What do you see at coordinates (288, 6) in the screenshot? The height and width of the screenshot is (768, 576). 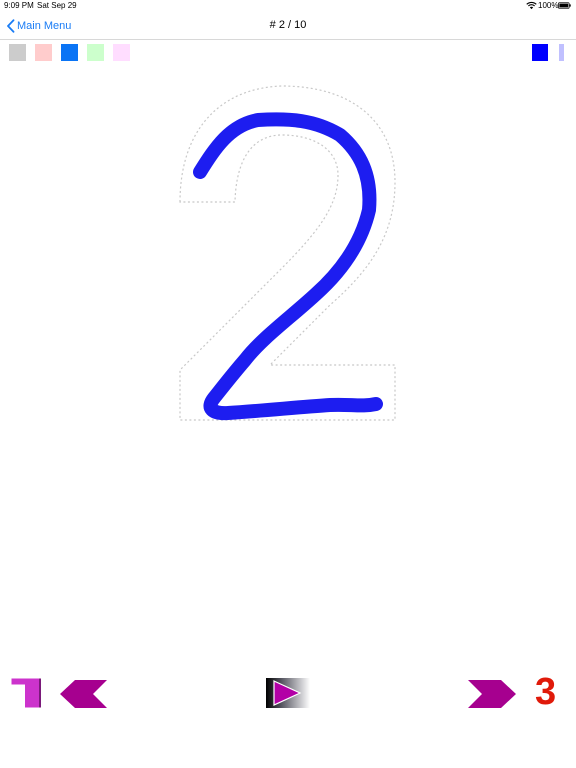 I see `status-bar: 9:09 PM Sat Sep 29 100%` at bounding box center [288, 6].